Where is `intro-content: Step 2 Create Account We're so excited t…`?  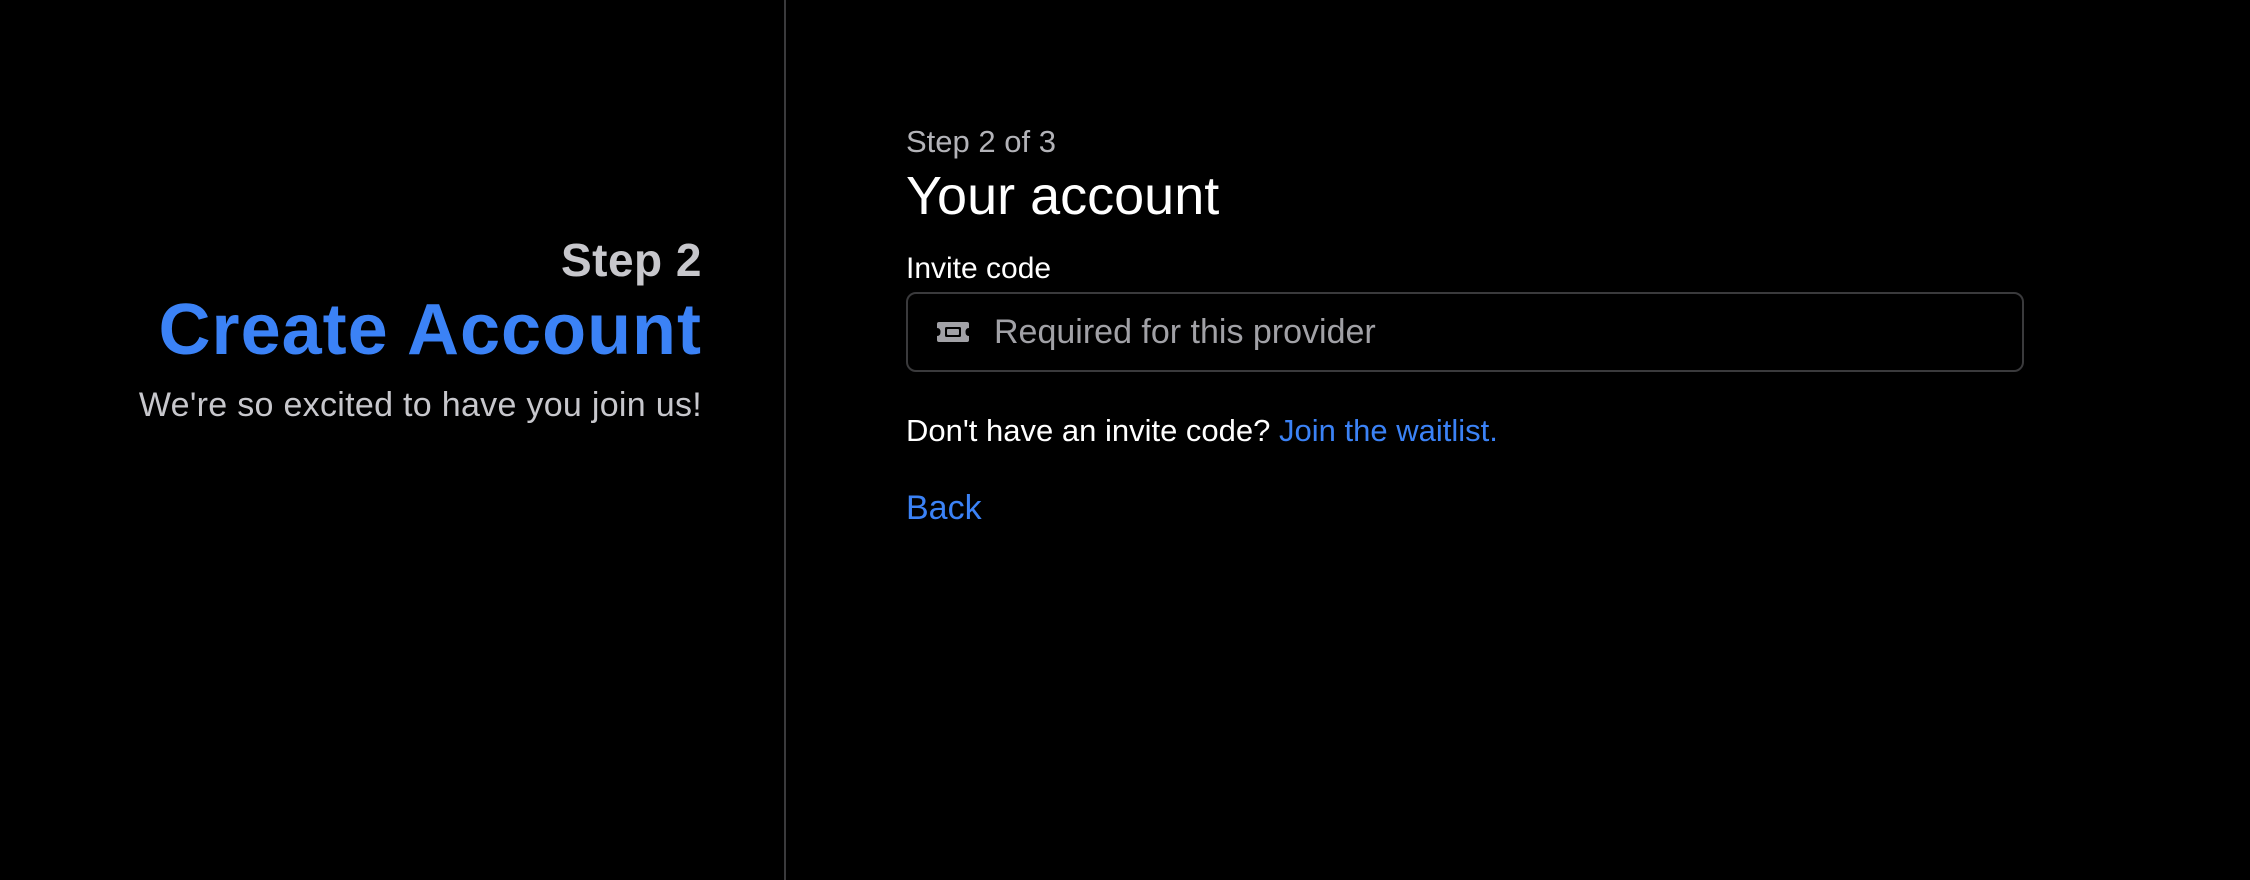 intro-content: Step 2 Create Account We're so excited t… is located at coordinates (420, 330).